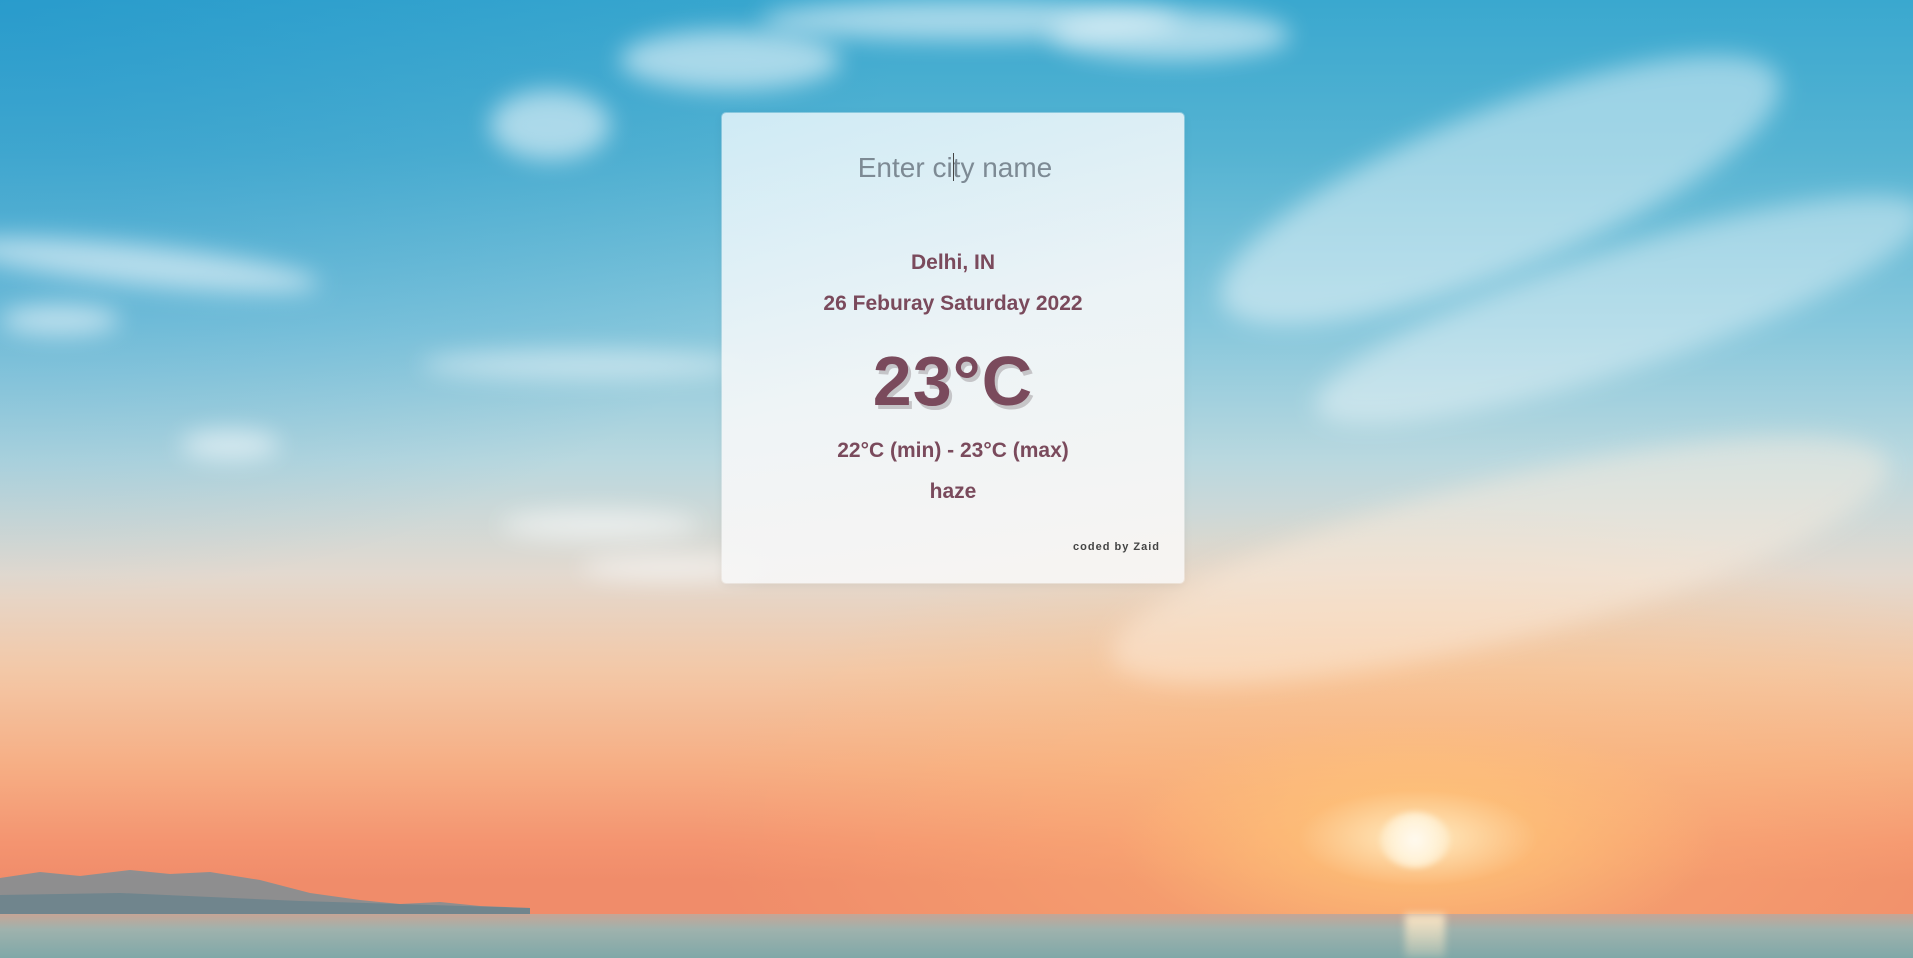 The width and height of the screenshot is (1913, 958). What do you see at coordinates (952, 262) in the screenshot?
I see `location-label: Delhi, IN` at bounding box center [952, 262].